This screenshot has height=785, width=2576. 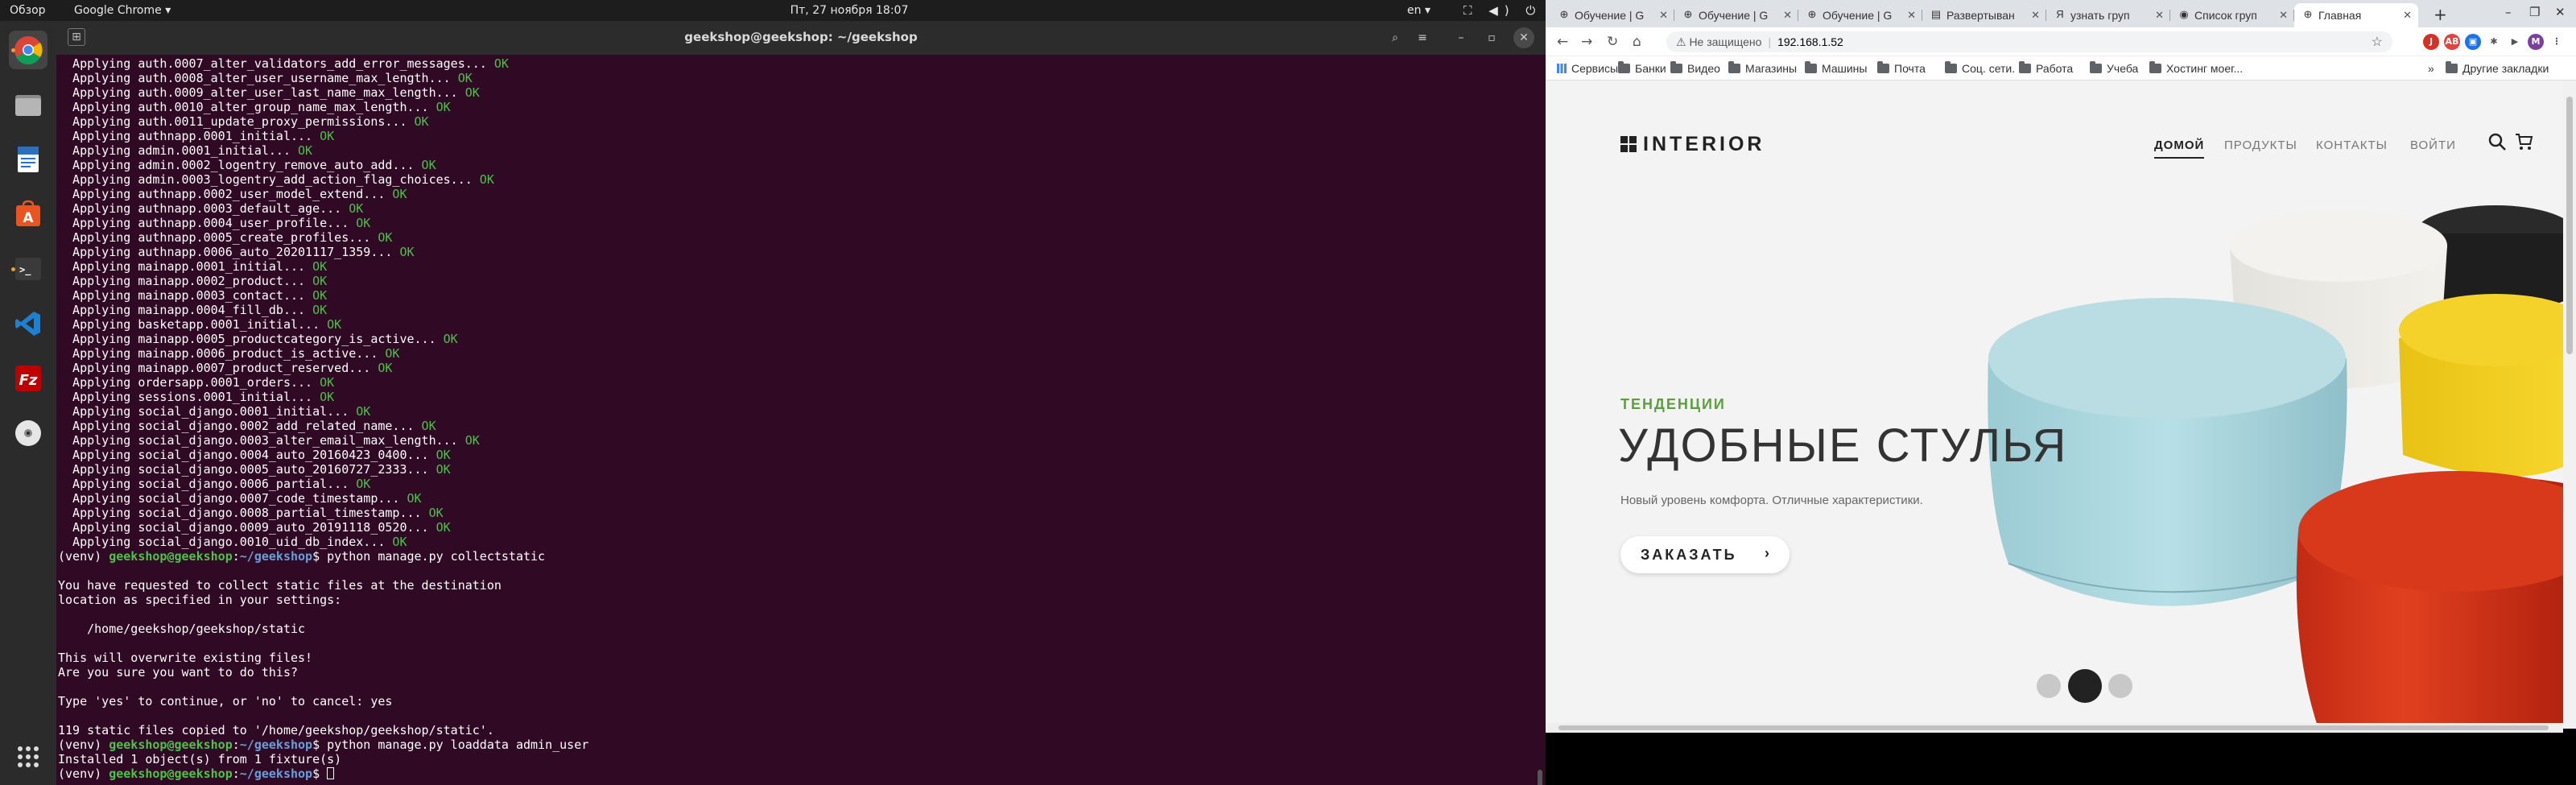 I want to click on cart-icon, so click(x=2523, y=144).